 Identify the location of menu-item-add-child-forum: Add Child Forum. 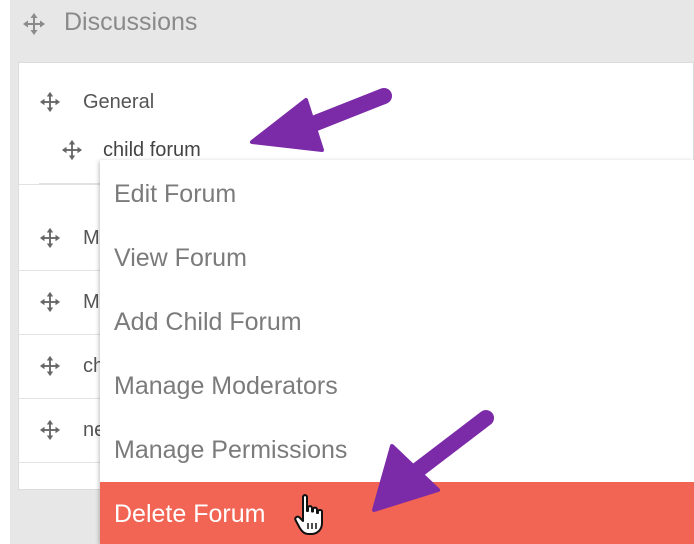
(397, 322).